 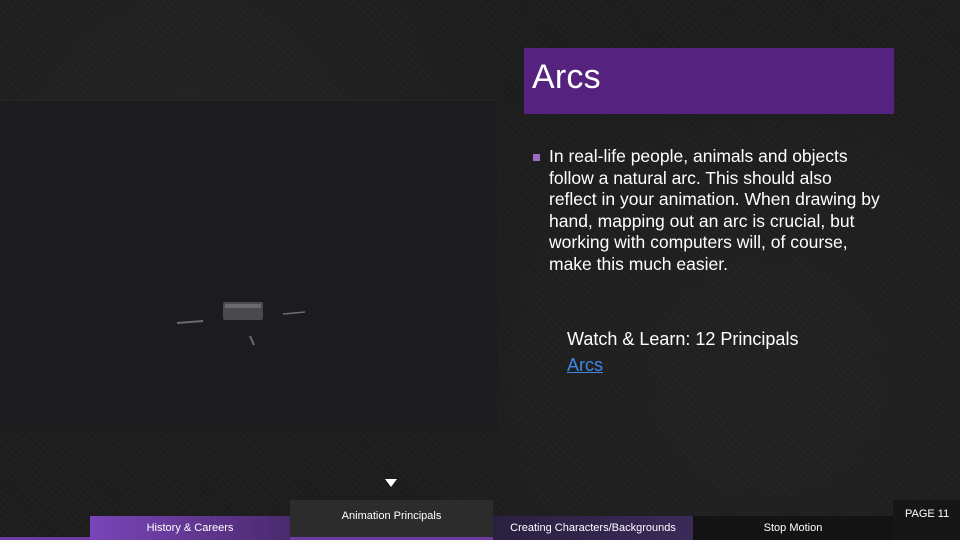 What do you see at coordinates (391, 483) in the screenshot?
I see `current-section-indicator-icon` at bounding box center [391, 483].